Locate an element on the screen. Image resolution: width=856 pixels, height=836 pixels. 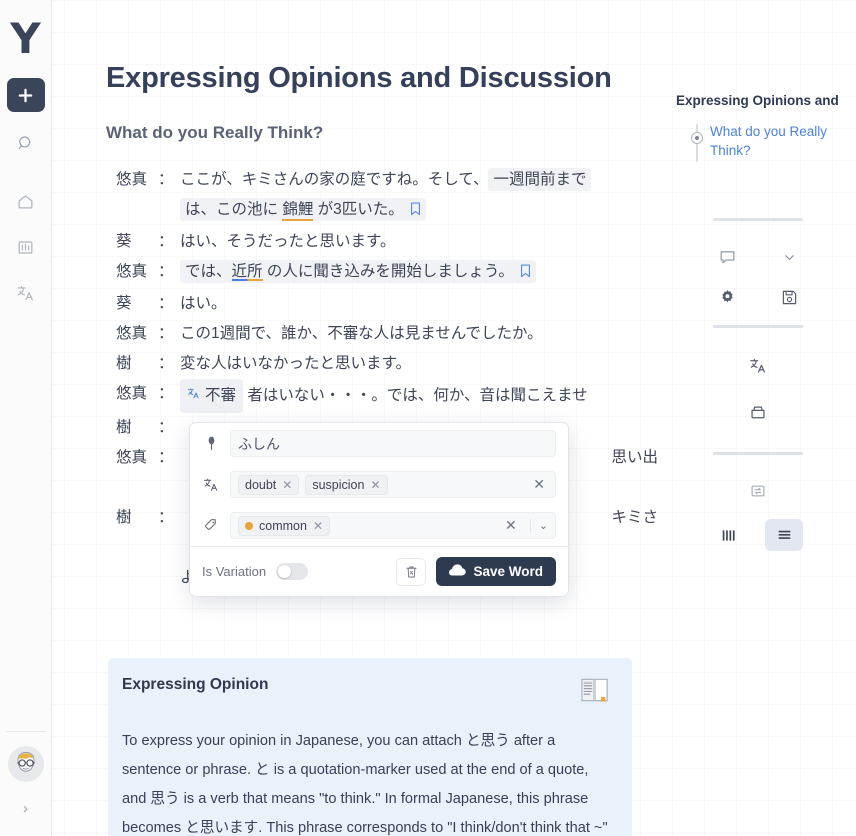
speaker-name: 葵 is located at coordinates (124, 303).